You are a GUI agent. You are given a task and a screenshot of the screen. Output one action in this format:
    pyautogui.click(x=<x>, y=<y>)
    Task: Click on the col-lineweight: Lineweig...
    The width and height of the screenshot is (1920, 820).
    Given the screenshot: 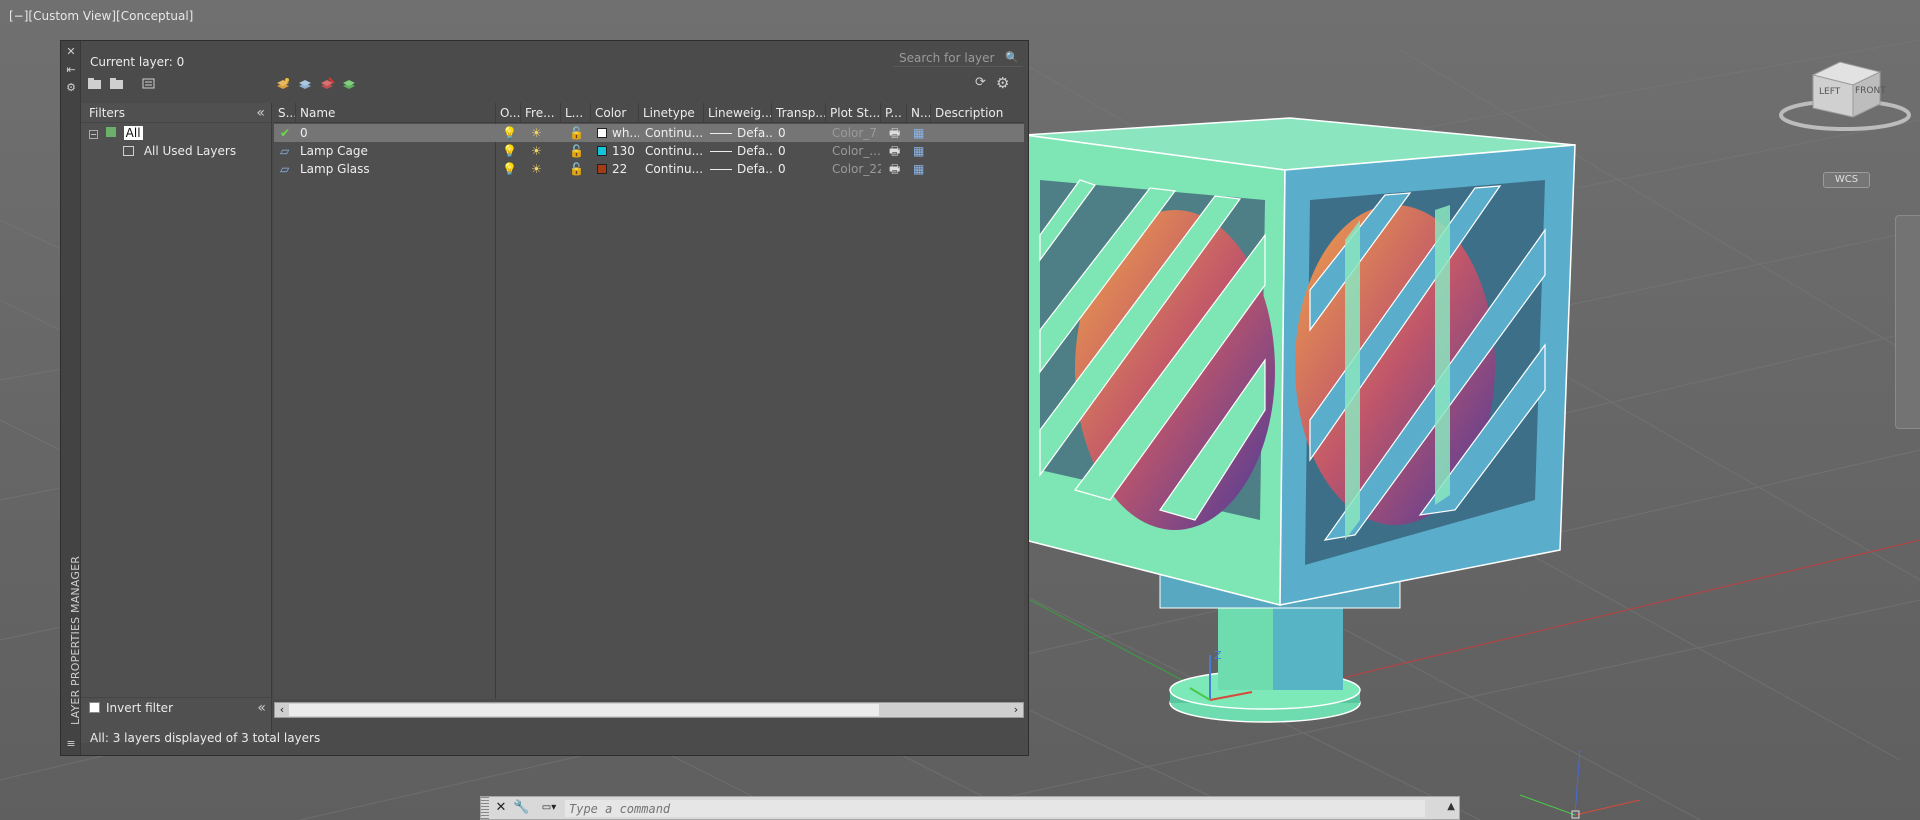 What is the action you would take?
    pyautogui.click(x=738, y=113)
    